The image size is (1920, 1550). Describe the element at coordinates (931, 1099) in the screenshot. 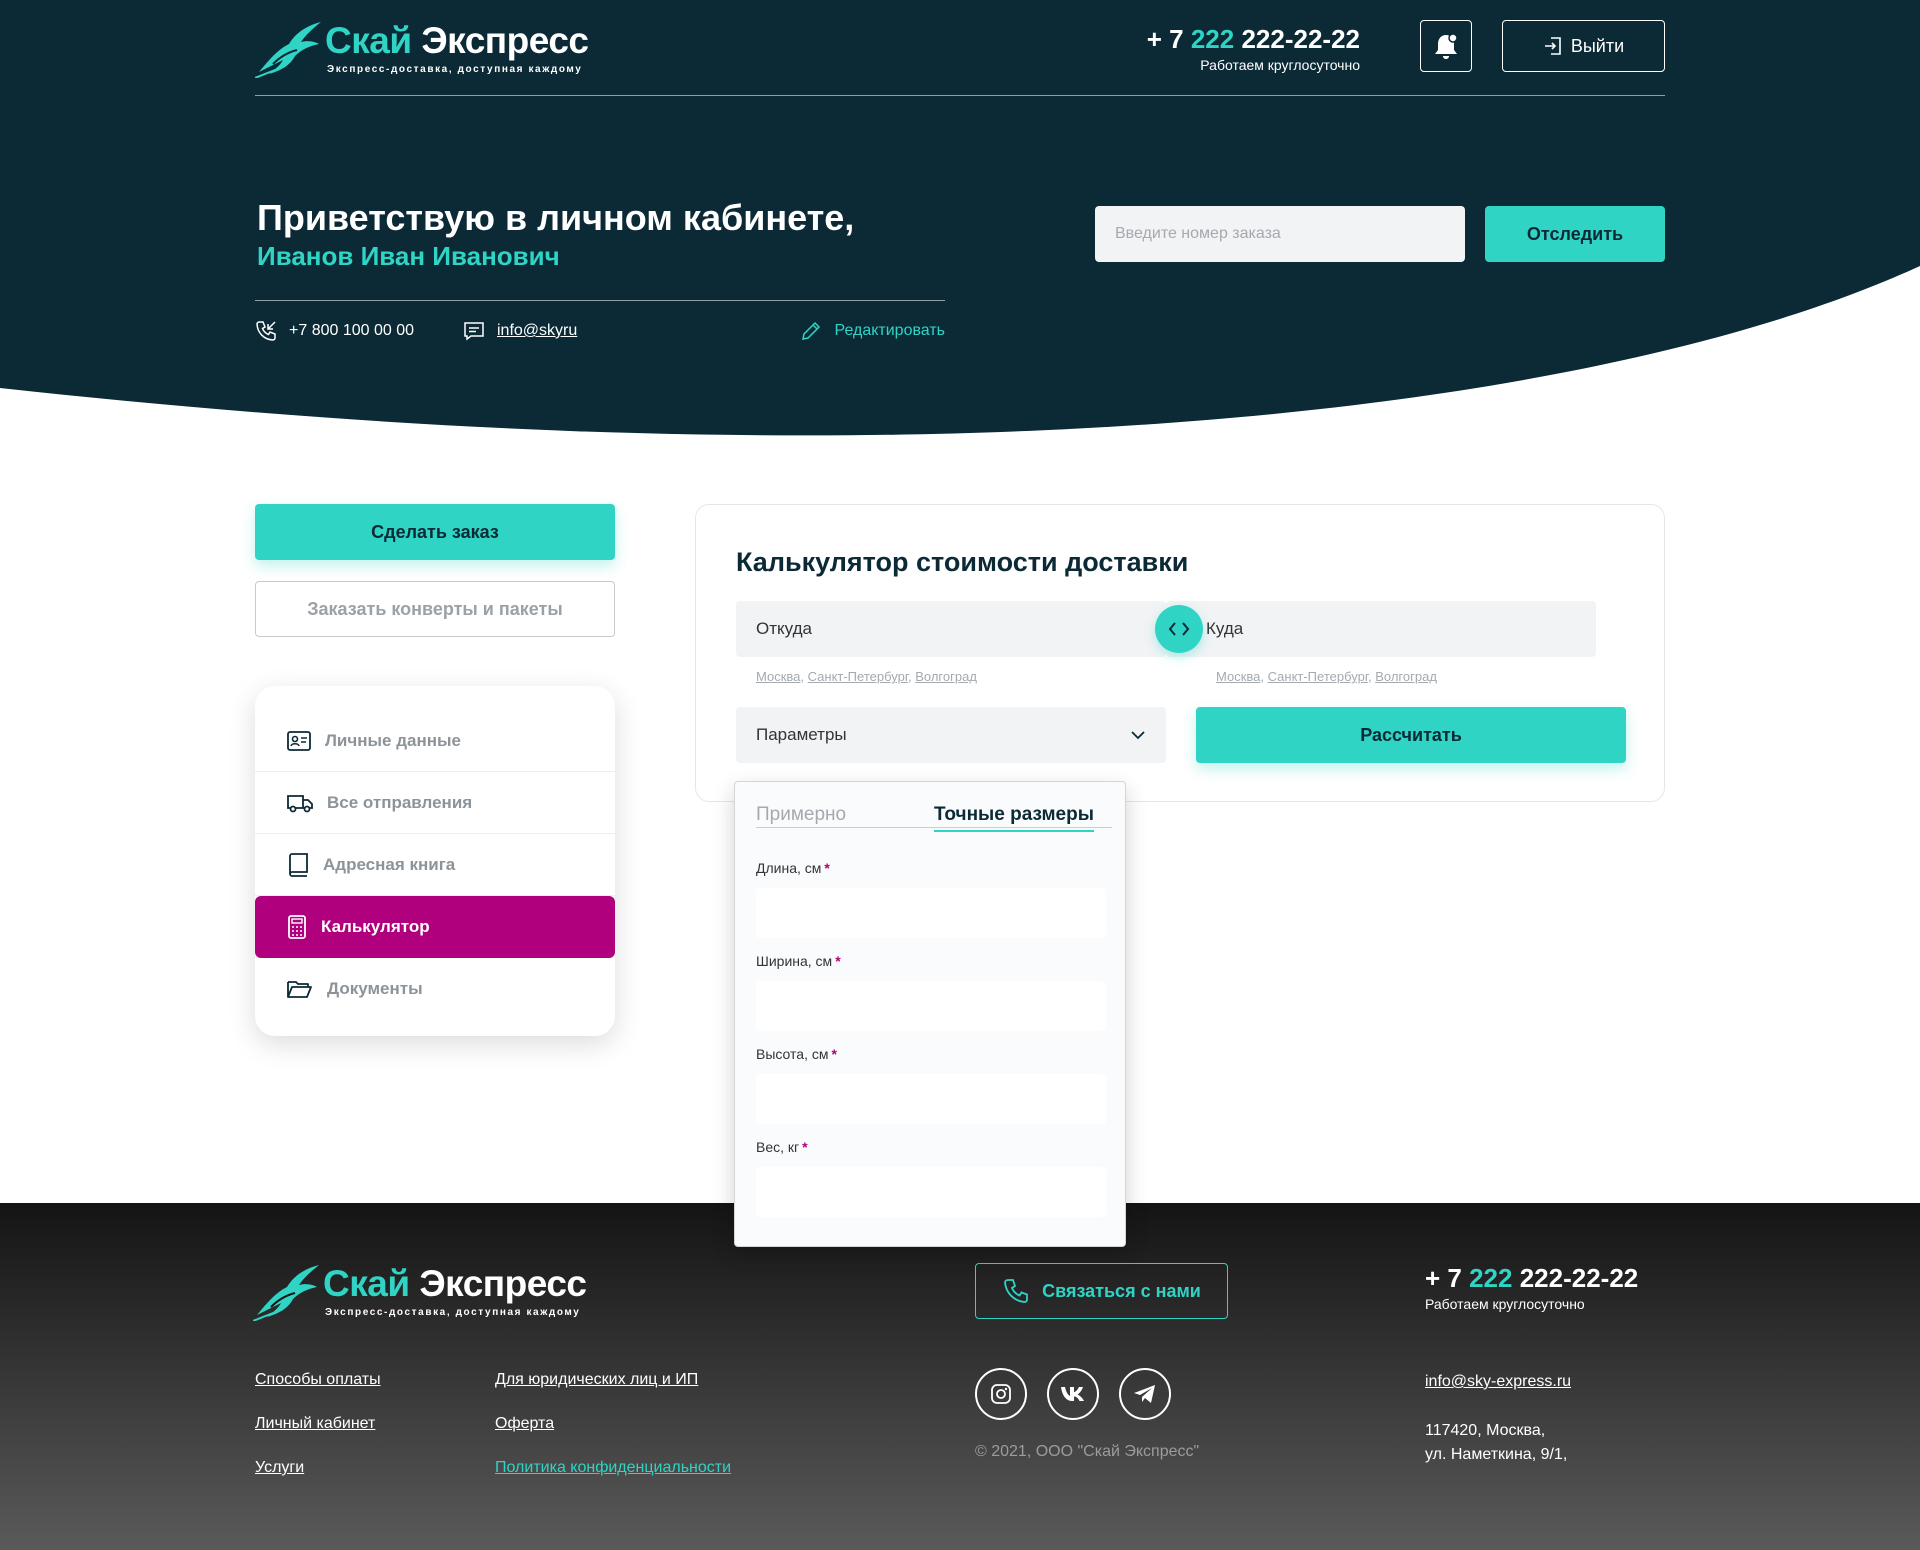

I see `height-input` at that location.